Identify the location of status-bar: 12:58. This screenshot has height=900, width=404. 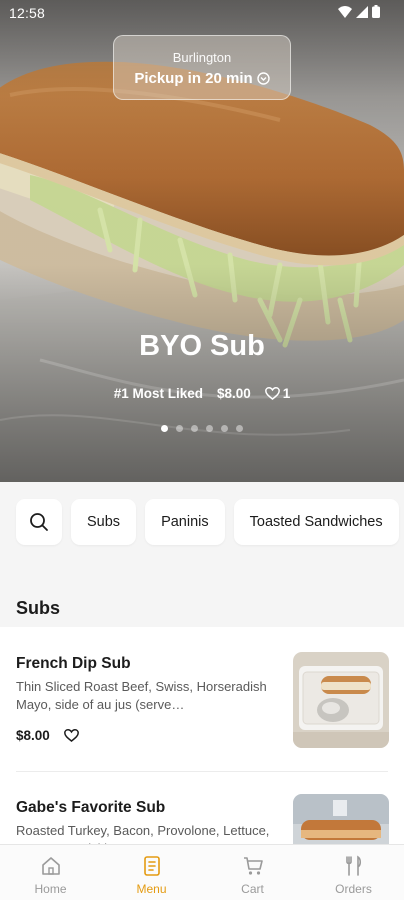
(202, 13).